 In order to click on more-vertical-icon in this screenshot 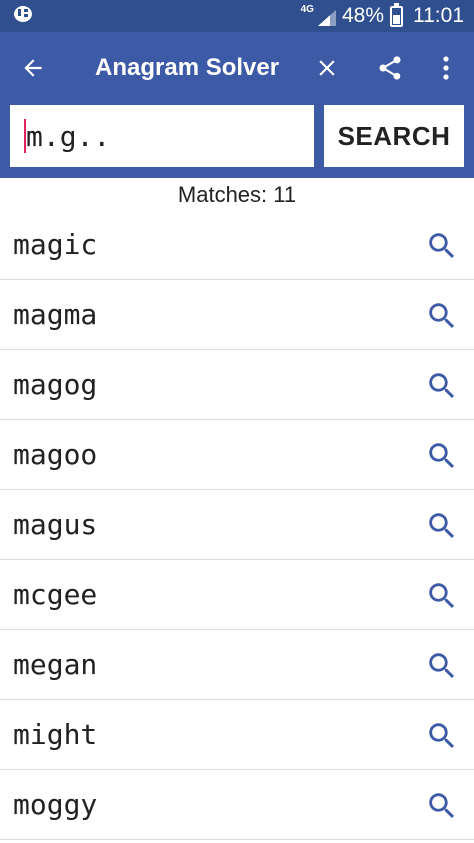, I will do `click(446, 68)`.